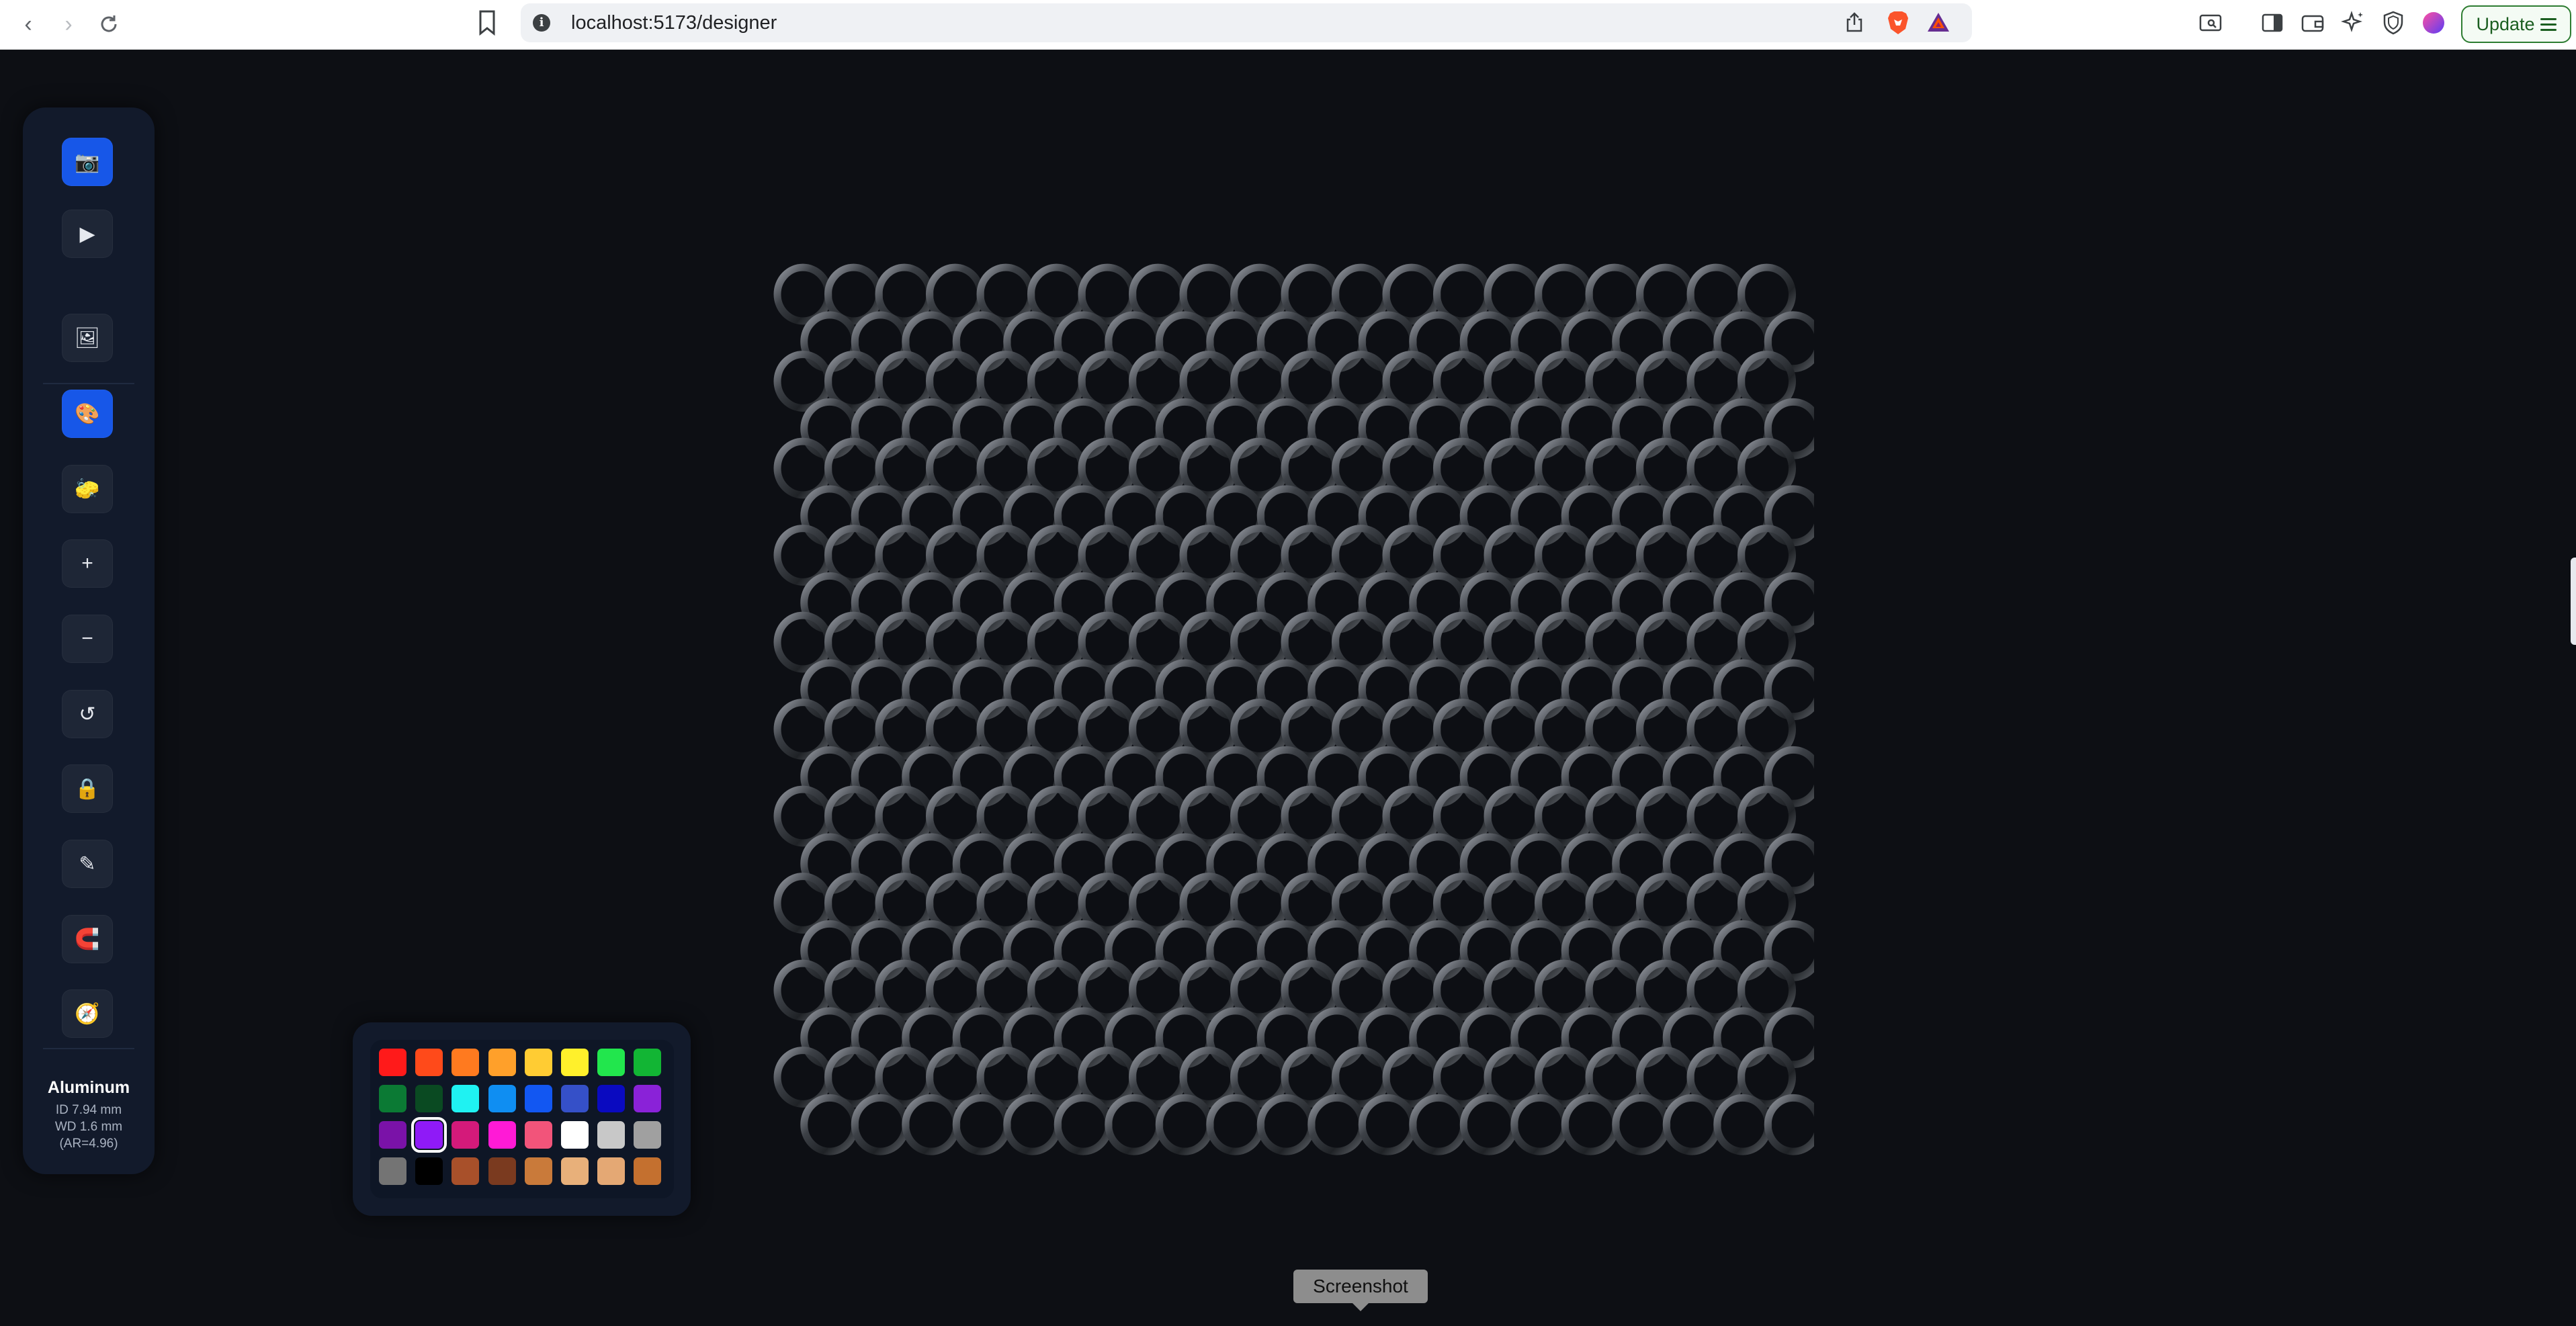 This screenshot has width=2576, height=1326. Describe the element at coordinates (1246, 22) in the screenshot. I see `address-bar: i localhost:5173/designer` at that location.